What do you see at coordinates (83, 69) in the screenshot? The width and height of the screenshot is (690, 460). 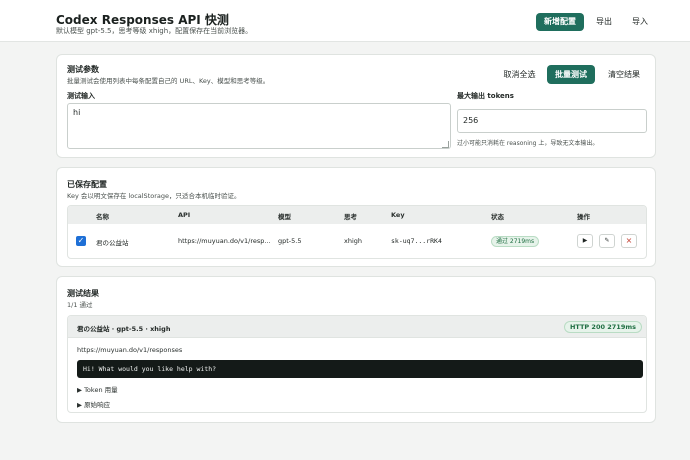 I see `params-title: 测试参数` at bounding box center [83, 69].